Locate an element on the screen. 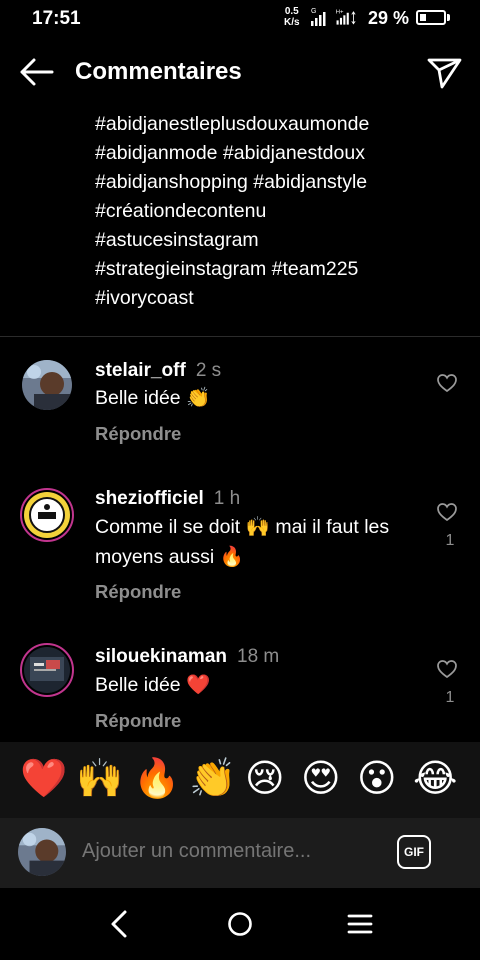 The width and height of the screenshot is (480, 960). emoji-fire-button: 🔥 is located at coordinates (156, 779).